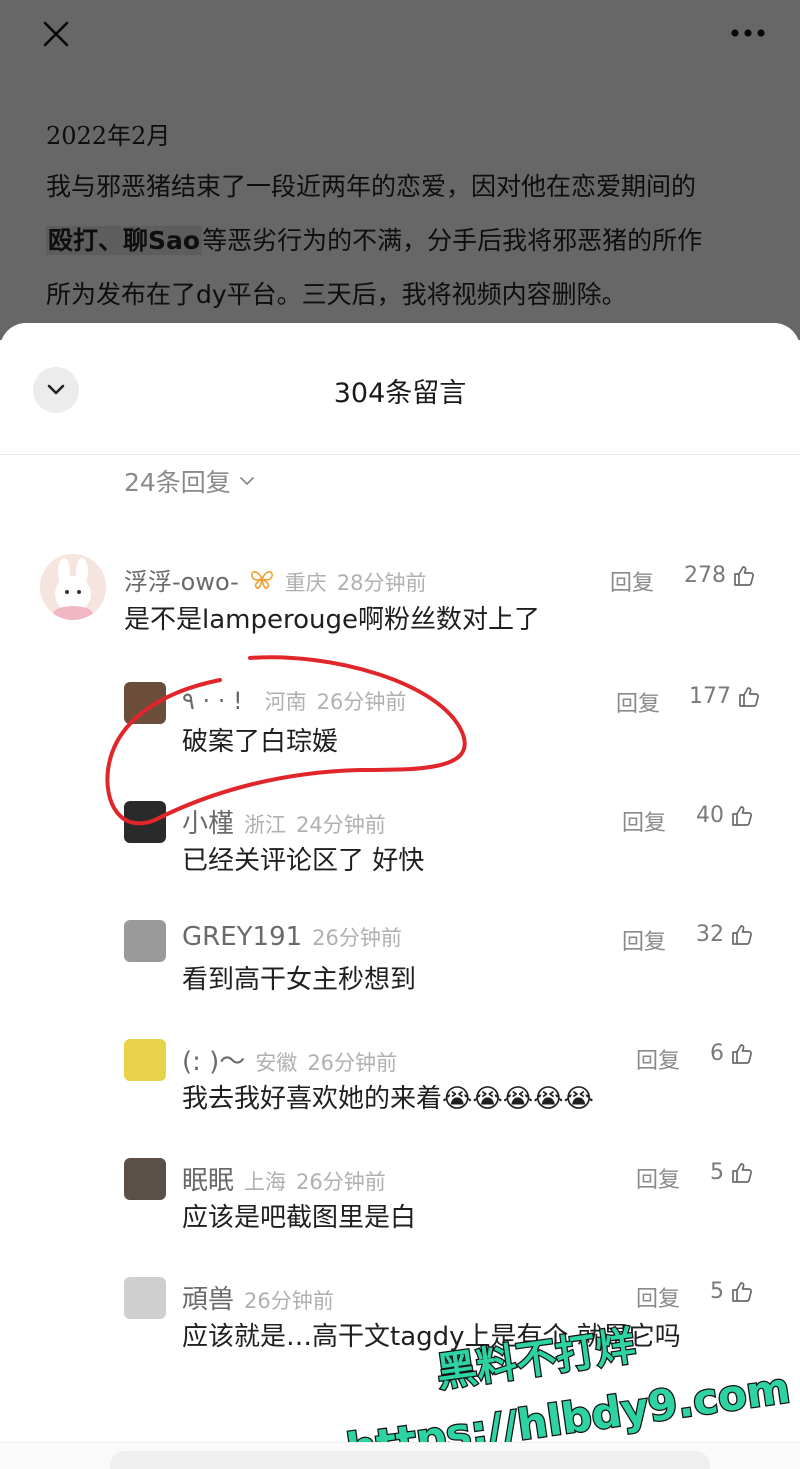 The width and height of the screenshot is (800, 1469). I want to click on comment-author: ٩ · · !, so click(212, 701).